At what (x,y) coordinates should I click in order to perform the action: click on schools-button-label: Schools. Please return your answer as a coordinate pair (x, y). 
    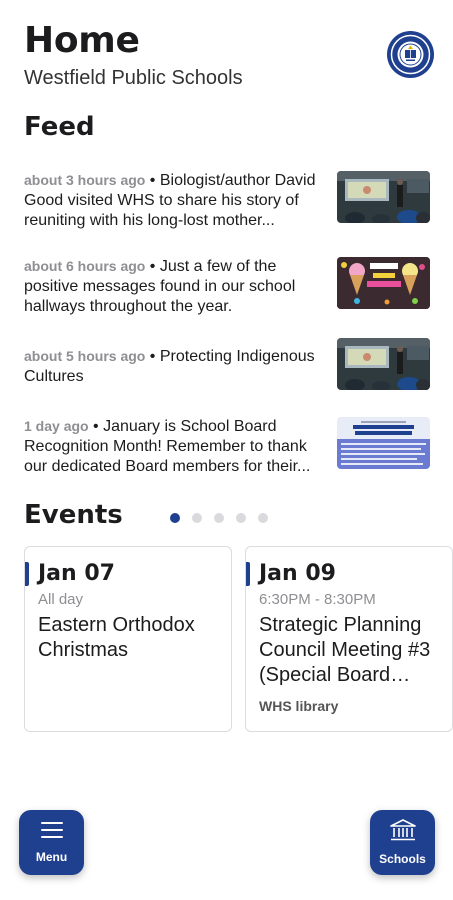
    Looking at the image, I should click on (402, 859).